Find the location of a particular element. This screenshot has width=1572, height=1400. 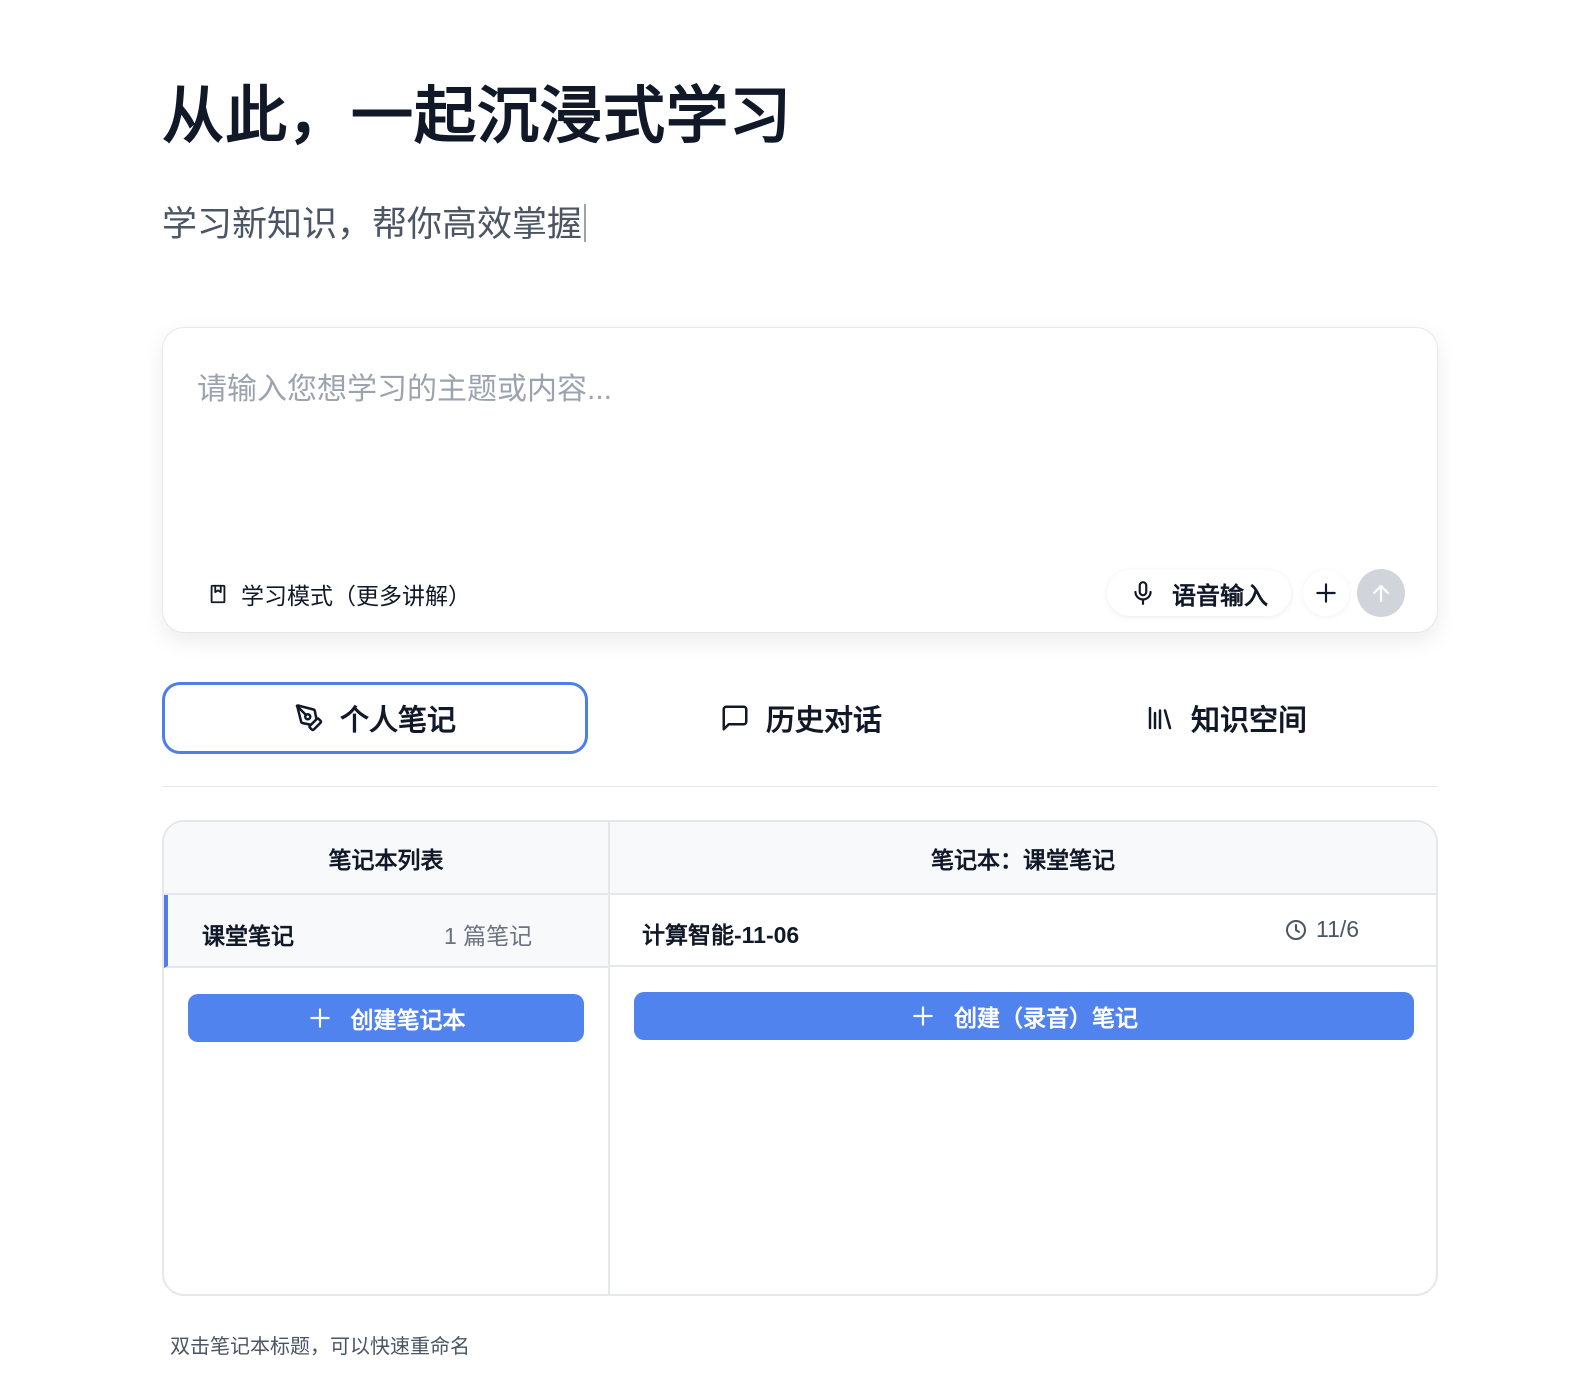

library-icon is located at coordinates (1160, 718).